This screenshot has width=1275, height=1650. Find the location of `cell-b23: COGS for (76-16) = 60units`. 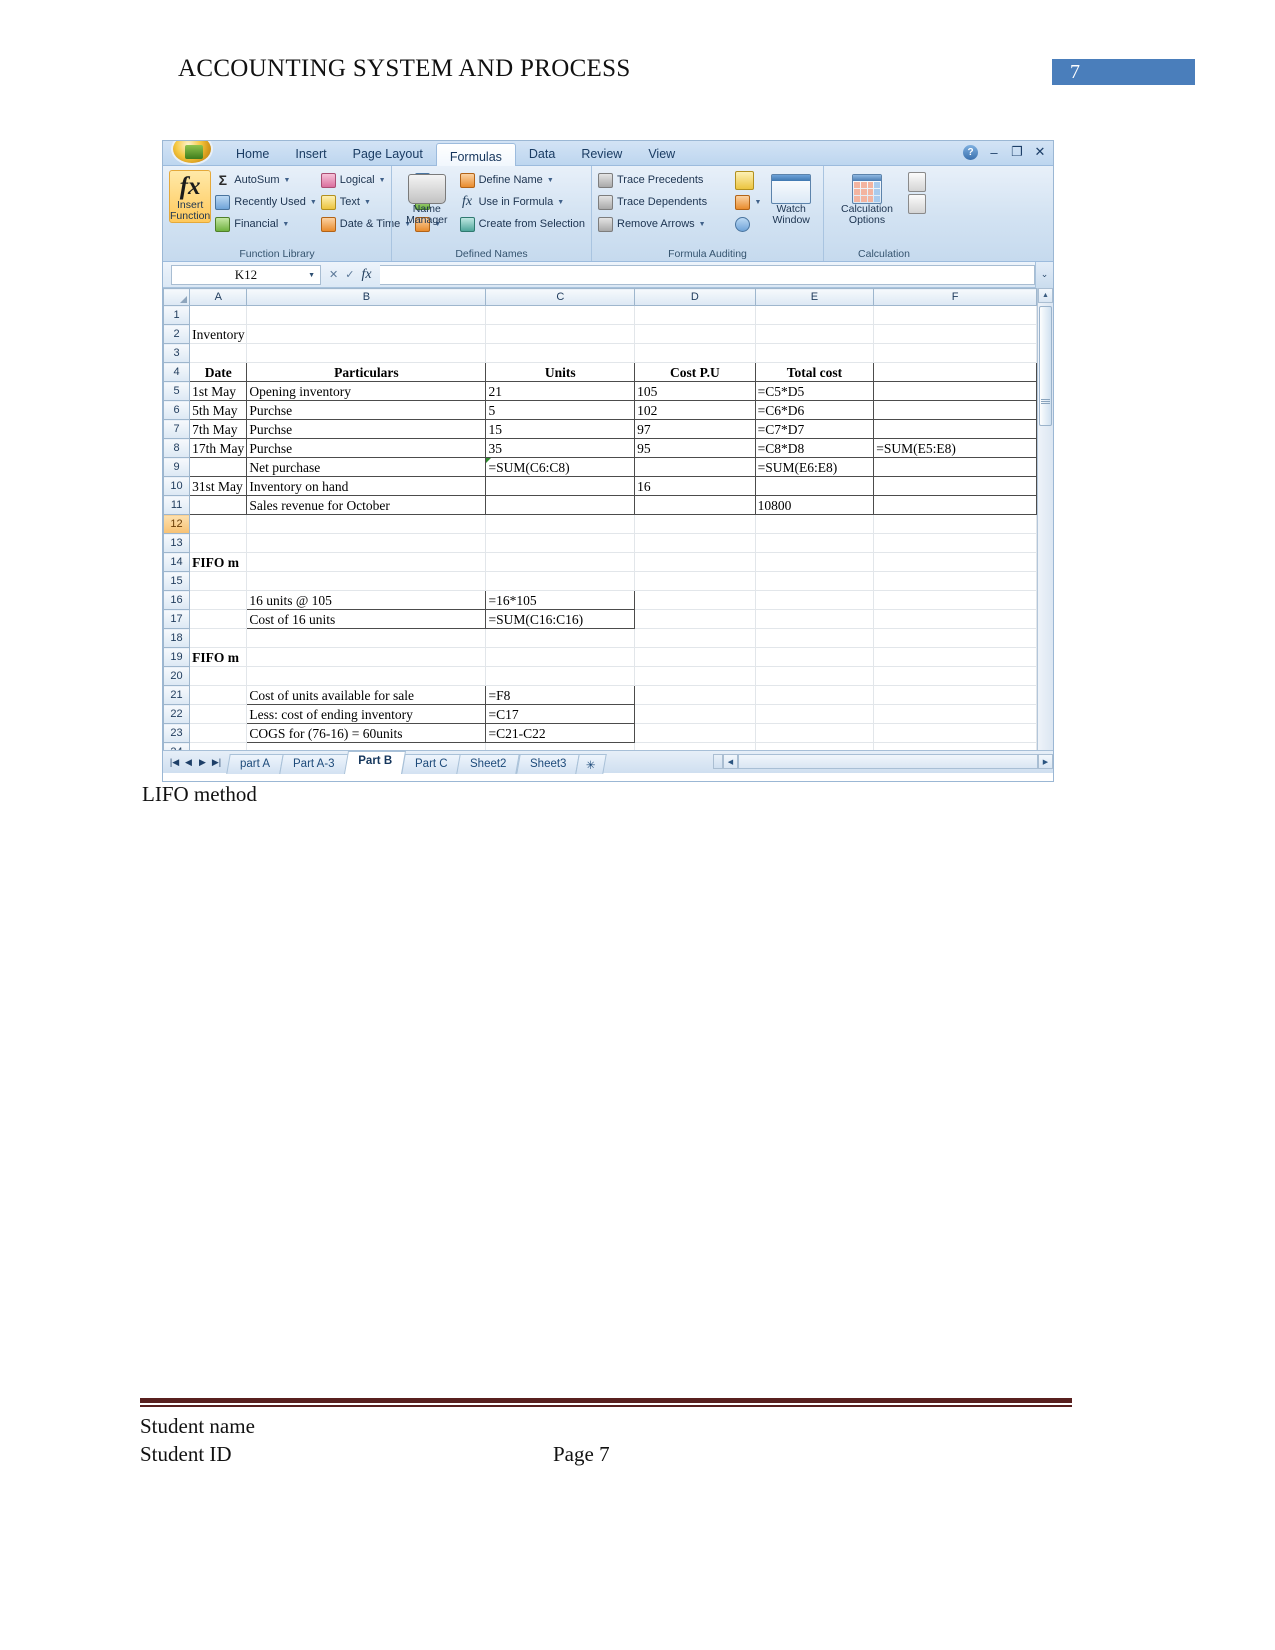

cell-b23: COGS for (76-16) = 60units is located at coordinates (366, 733).